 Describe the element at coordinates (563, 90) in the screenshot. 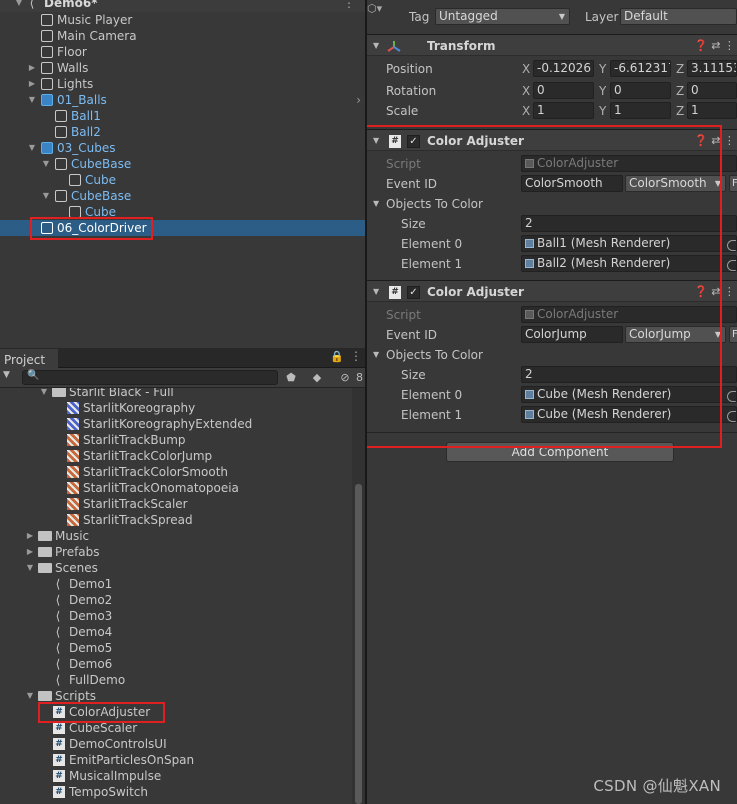

I see `rotation-x-field: 0` at that location.